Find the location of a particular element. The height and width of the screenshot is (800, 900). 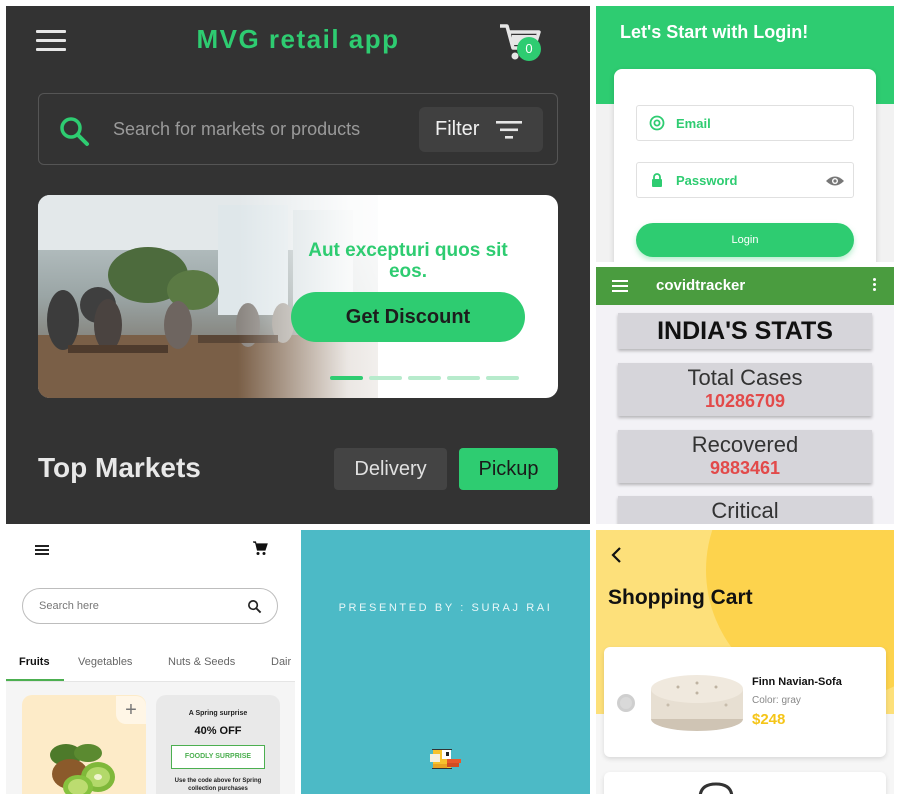

promo-title: A Spring surprise is located at coordinates (218, 713).